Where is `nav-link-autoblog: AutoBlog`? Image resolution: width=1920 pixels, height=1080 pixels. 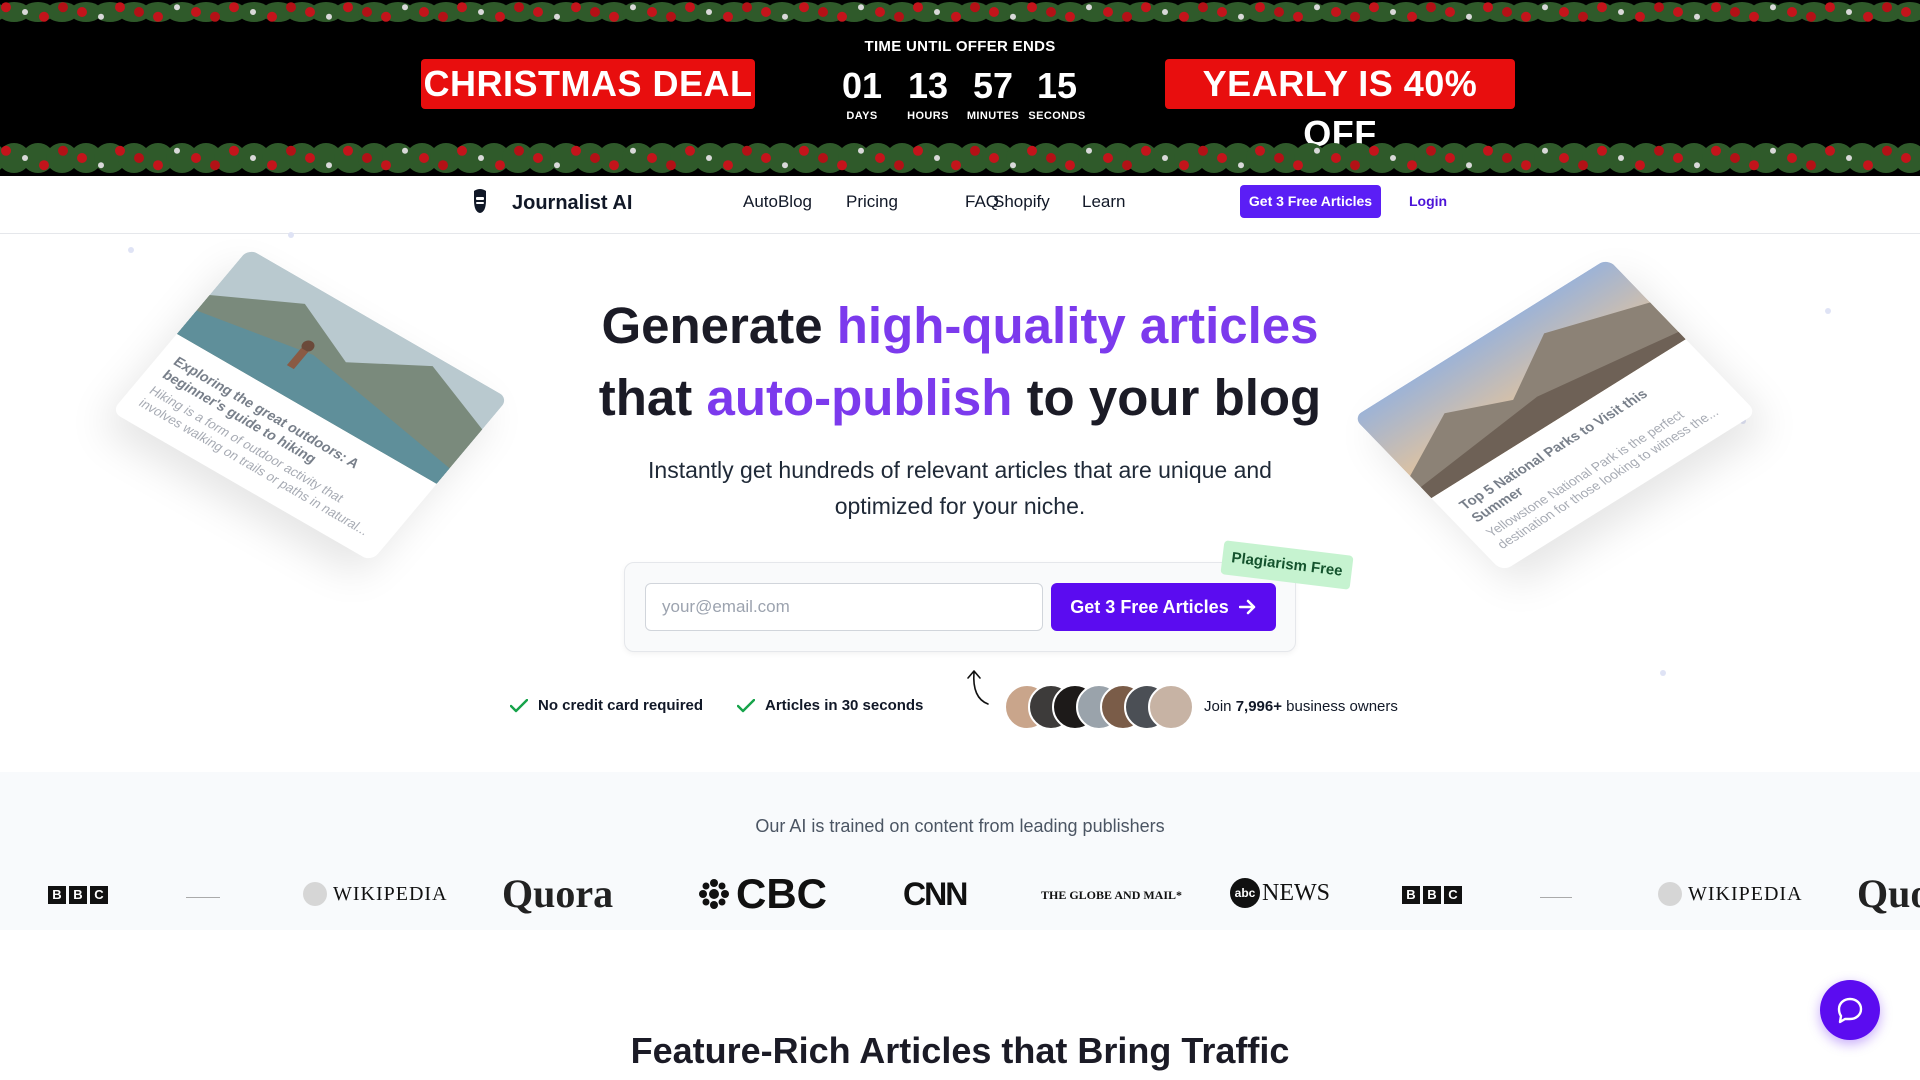
nav-link-autoblog: AutoBlog is located at coordinates (777, 202).